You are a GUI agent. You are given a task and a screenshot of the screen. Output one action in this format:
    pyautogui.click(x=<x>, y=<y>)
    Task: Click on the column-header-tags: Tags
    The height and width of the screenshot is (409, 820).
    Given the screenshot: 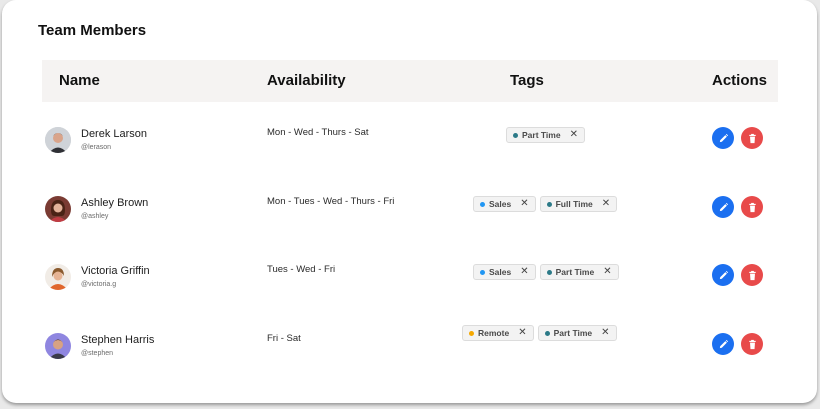 What is the action you would take?
    pyautogui.click(x=527, y=80)
    